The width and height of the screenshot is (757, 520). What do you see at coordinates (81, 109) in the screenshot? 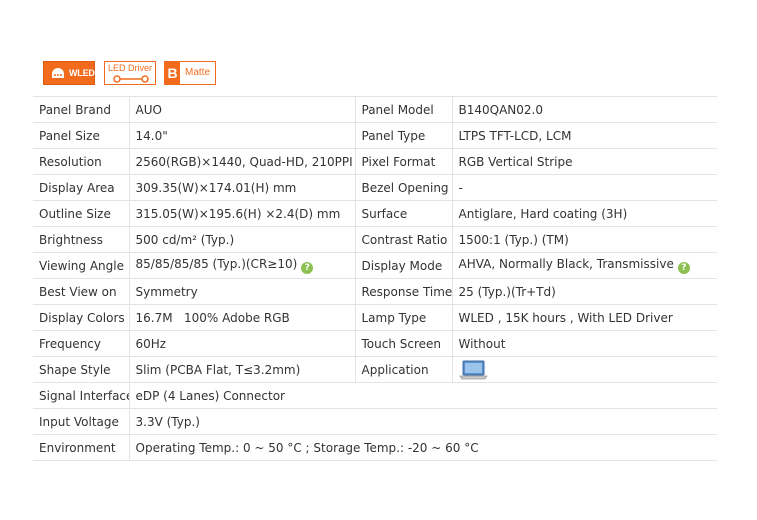
I see `spec-label: Panel Brand` at bounding box center [81, 109].